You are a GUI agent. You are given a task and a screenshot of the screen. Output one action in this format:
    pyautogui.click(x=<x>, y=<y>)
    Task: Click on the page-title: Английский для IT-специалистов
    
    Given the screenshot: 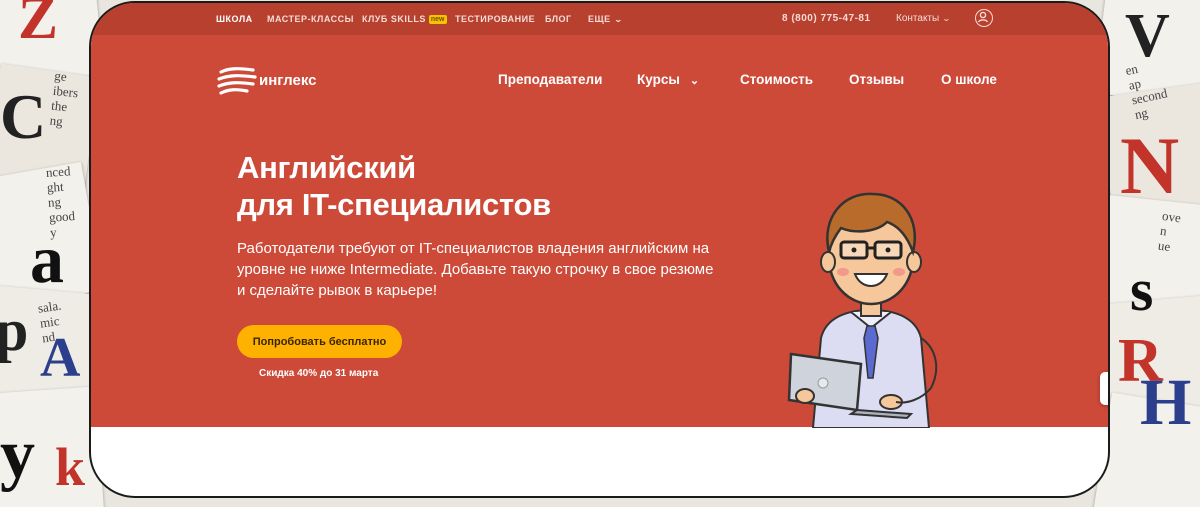 What is the action you would take?
    pyautogui.click(x=394, y=186)
    